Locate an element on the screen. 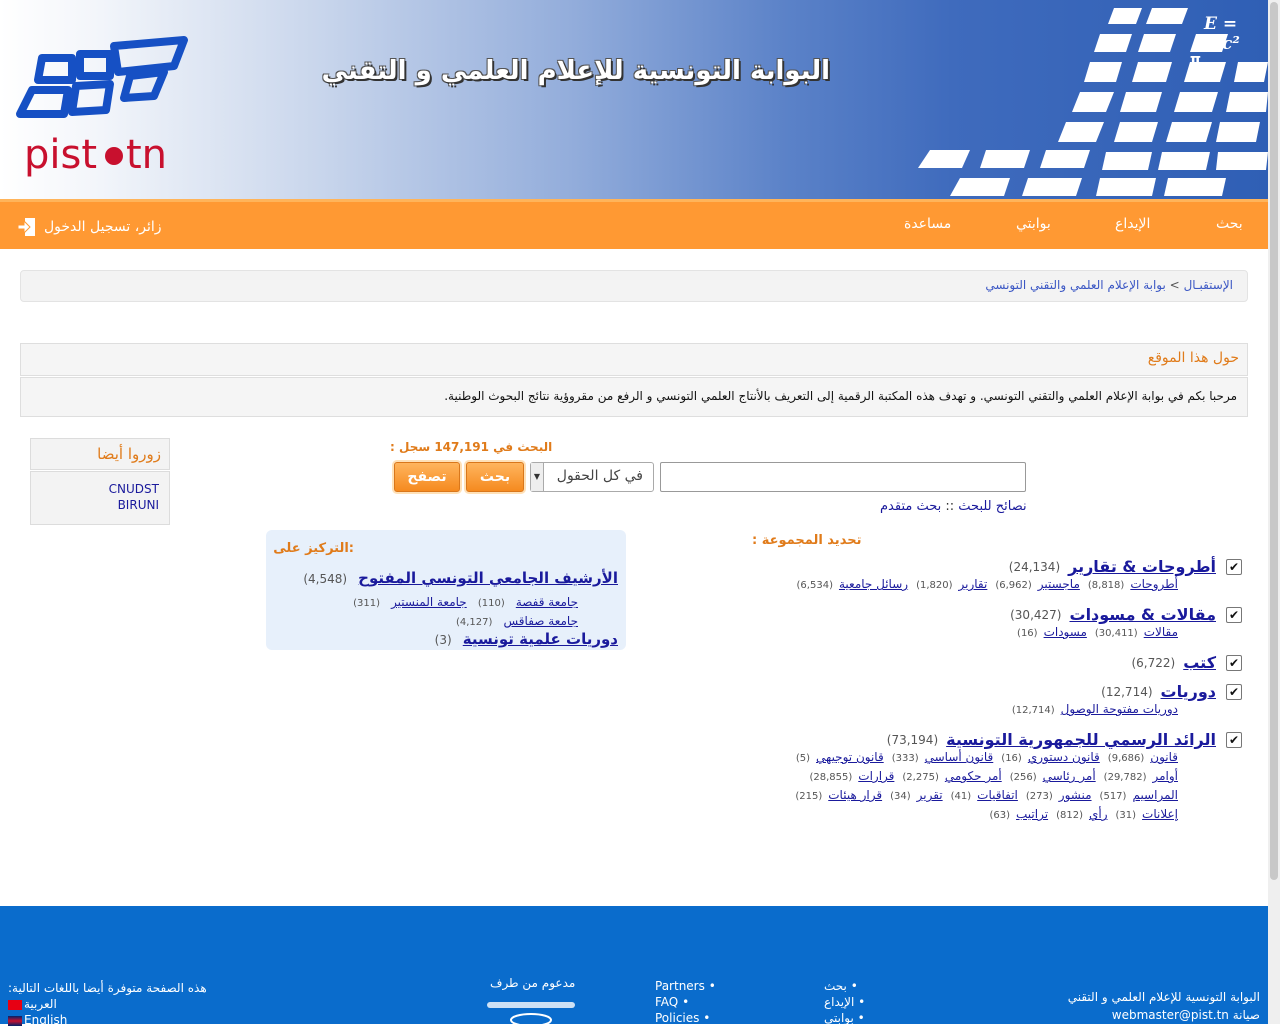  advanced-search-link: بحث متقدم is located at coordinates (910, 506).